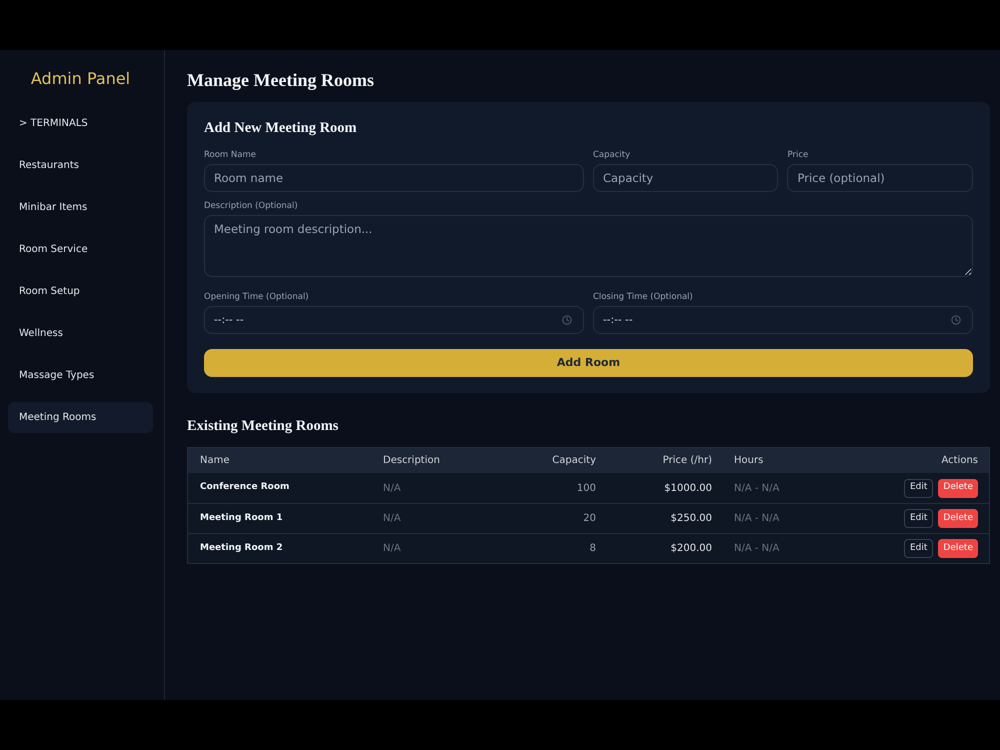 This screenshot has width=1000, height=750. What do you see at coordinates (691, 549) in the screenshot?
I see `table-cell-text: $200.00` at bounding box center [691, 549].